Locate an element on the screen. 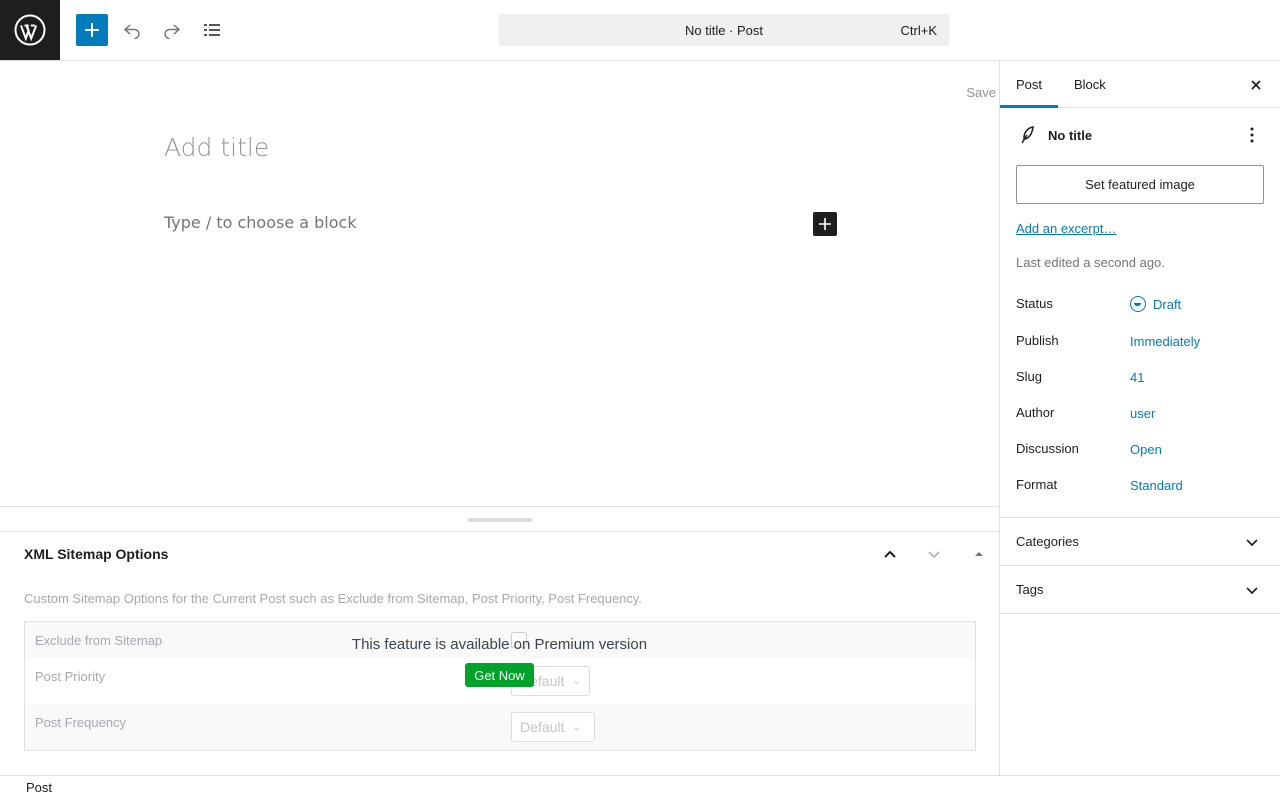 The height and width of the screenshot is (800, 1280). slug-button: 41 is located at coordinates (1137, 377).